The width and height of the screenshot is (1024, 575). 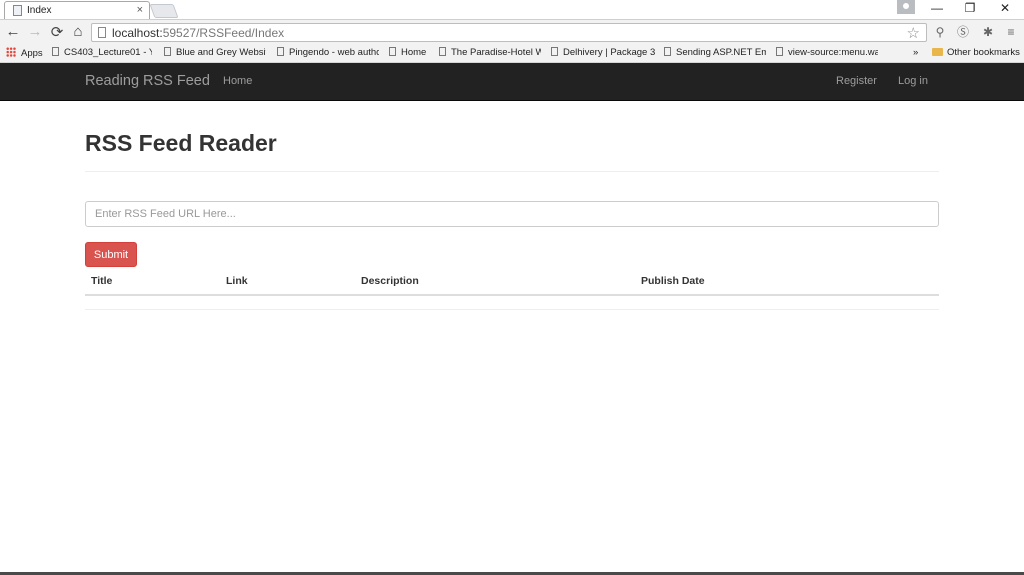 What do you see at coordinates (603, 52) in the screenshot?
I see `bookmark-item: Delhivery | Package 3(` at bounding box center [603, 52].